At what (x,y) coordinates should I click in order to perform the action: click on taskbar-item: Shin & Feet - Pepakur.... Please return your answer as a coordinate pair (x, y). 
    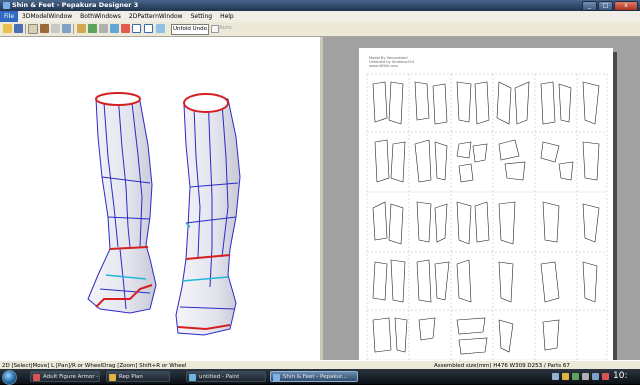
    Looking at the image, I should click on (314, 376).